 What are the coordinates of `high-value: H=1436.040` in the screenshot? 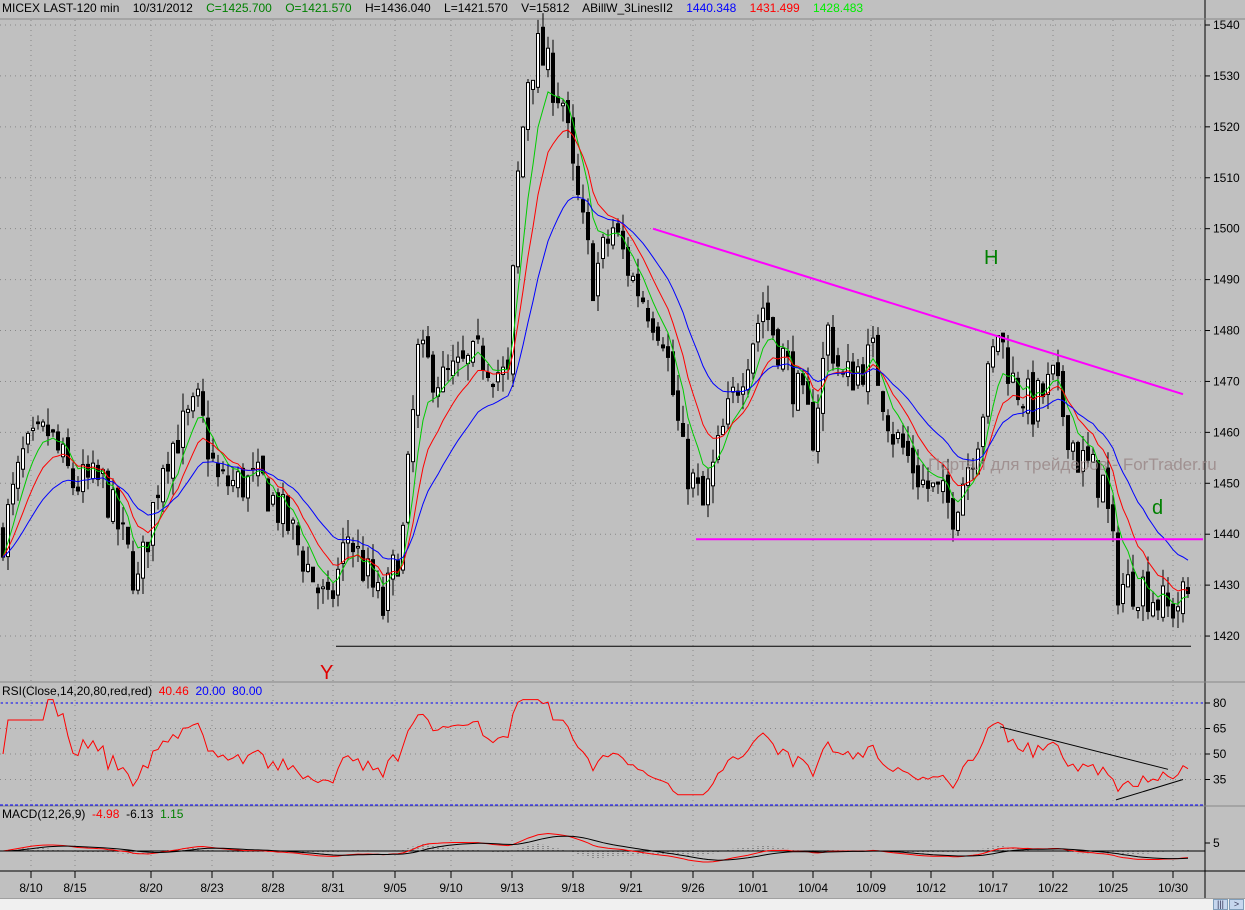 It's located at (397, 8).